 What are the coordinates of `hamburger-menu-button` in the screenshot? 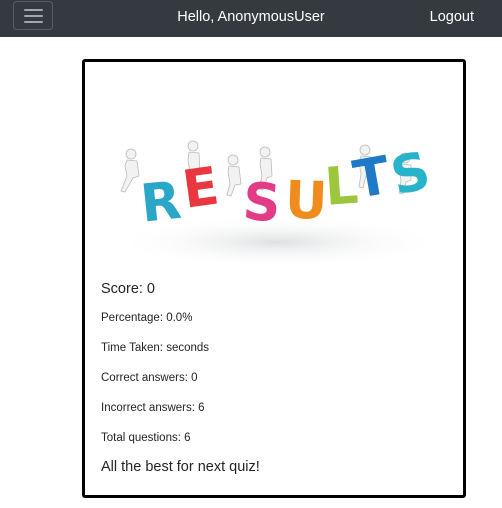 It's located at (33, 15).